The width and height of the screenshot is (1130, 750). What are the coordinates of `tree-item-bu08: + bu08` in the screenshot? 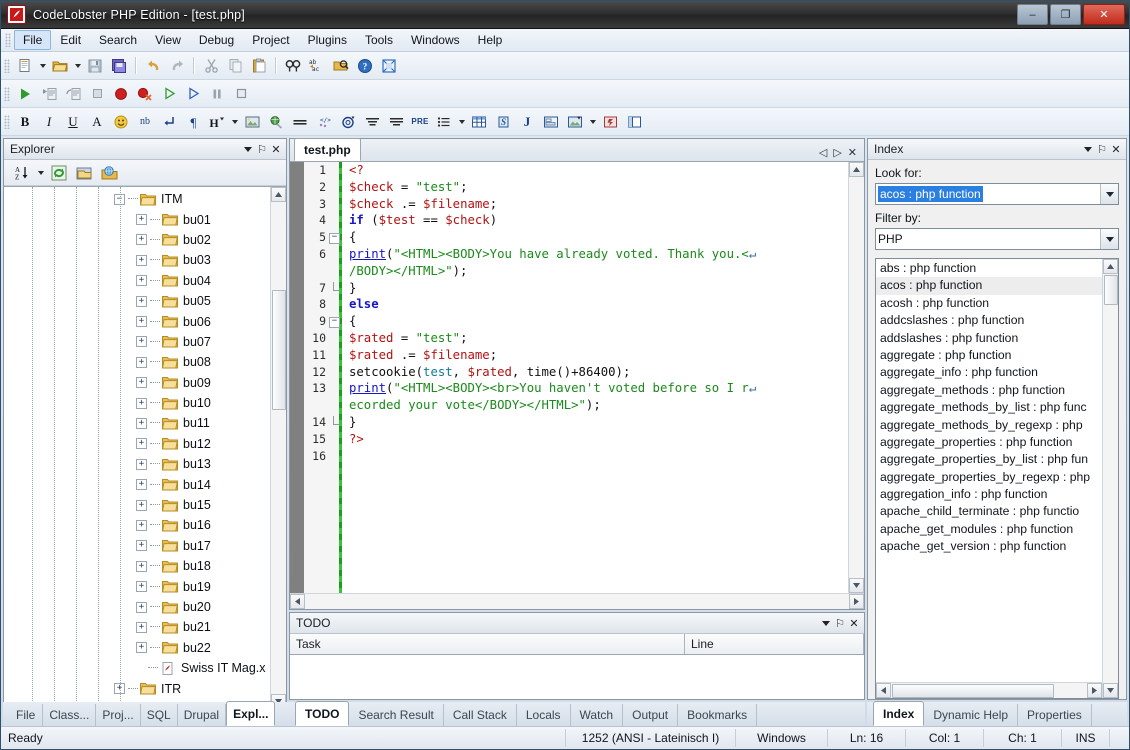 It's located at (137, 362).